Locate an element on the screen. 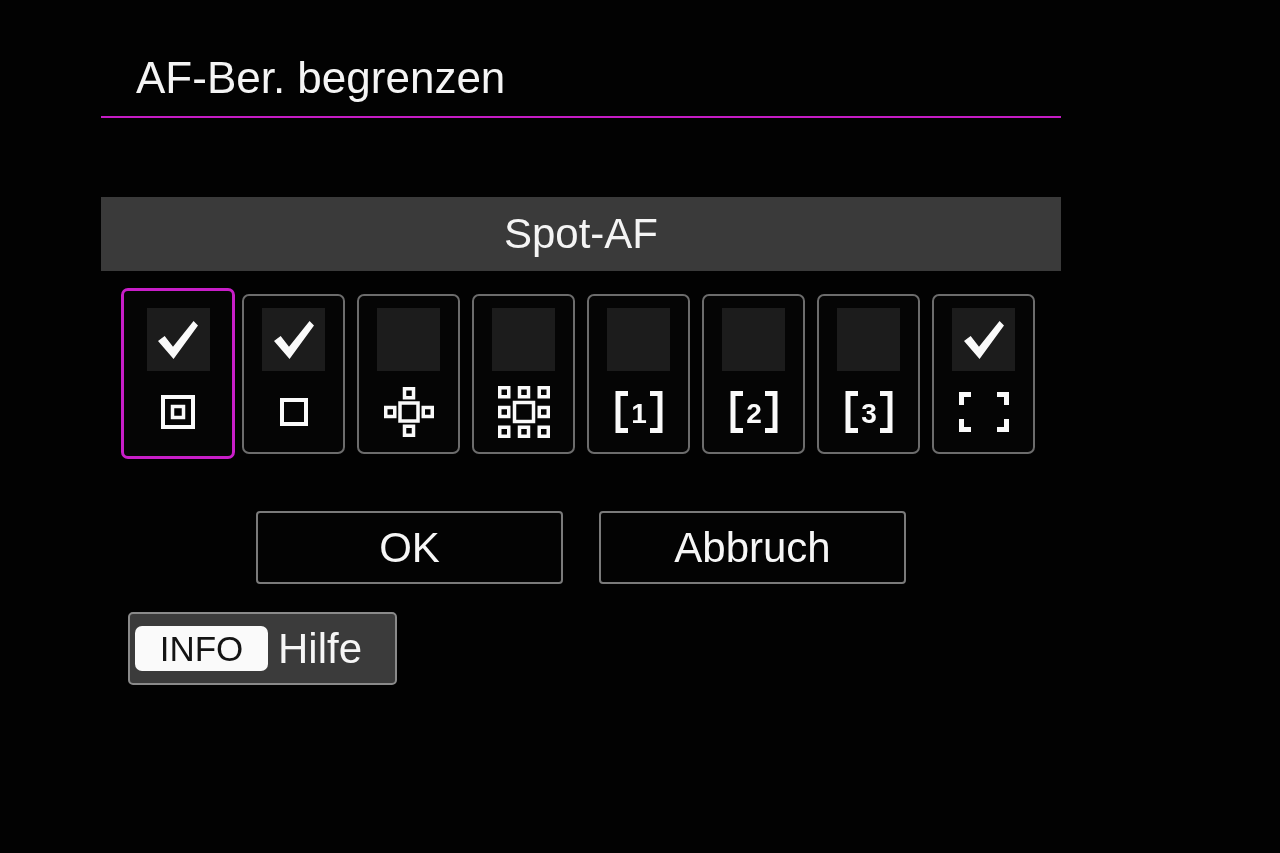 Image resolution: width=1280 pixels, height=853 pixels. info-key-badge: INFO is located at coordinates (201, 648).